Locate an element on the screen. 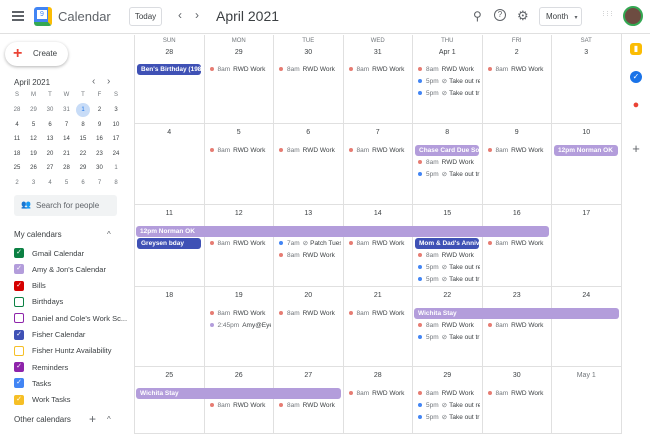  day-cell: WED 31 8am RWD Work is located at coordinates (378, 79).